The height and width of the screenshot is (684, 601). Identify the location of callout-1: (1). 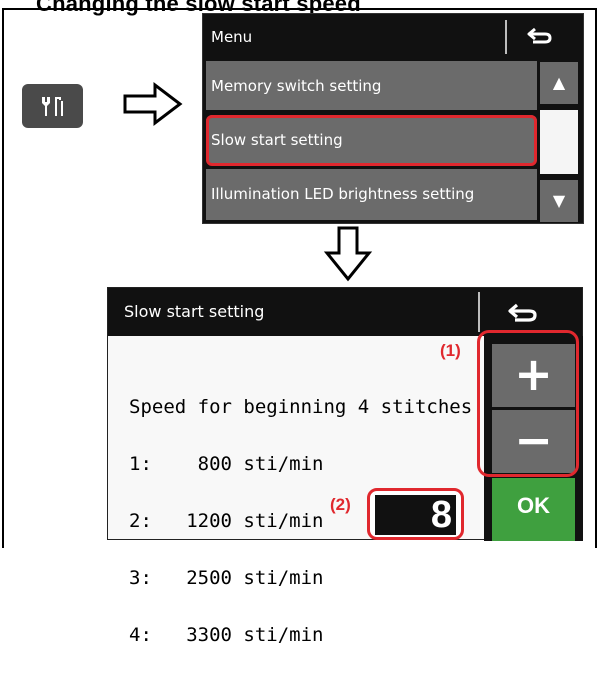
(450, 350).